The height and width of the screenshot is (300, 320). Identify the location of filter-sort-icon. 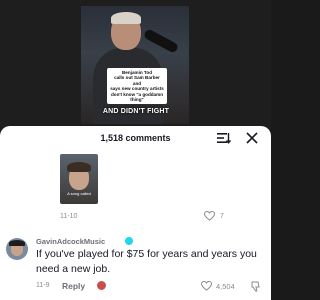
(224, 138).